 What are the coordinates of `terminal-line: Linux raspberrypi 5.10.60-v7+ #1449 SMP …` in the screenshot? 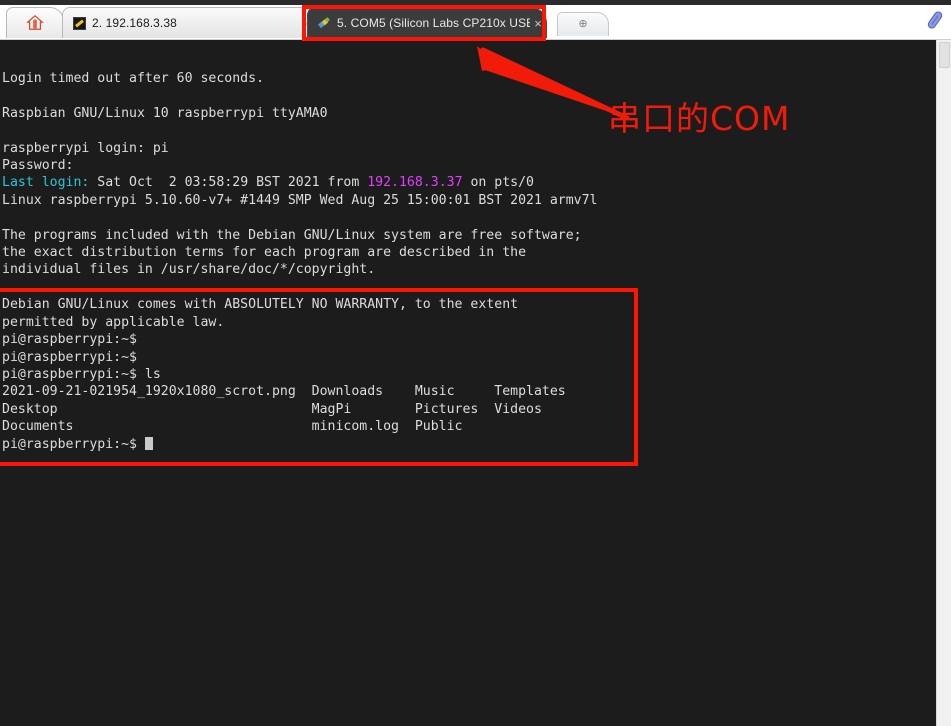 It's located at (299, 200).